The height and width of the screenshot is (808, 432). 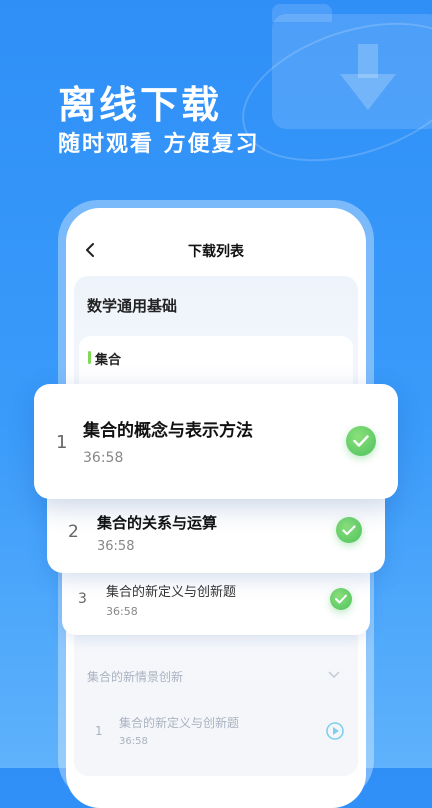 What do you see at coordinates (368, 77) in the screenshot?
I see `download-arrow-icon` at bounding box center [368, 77].